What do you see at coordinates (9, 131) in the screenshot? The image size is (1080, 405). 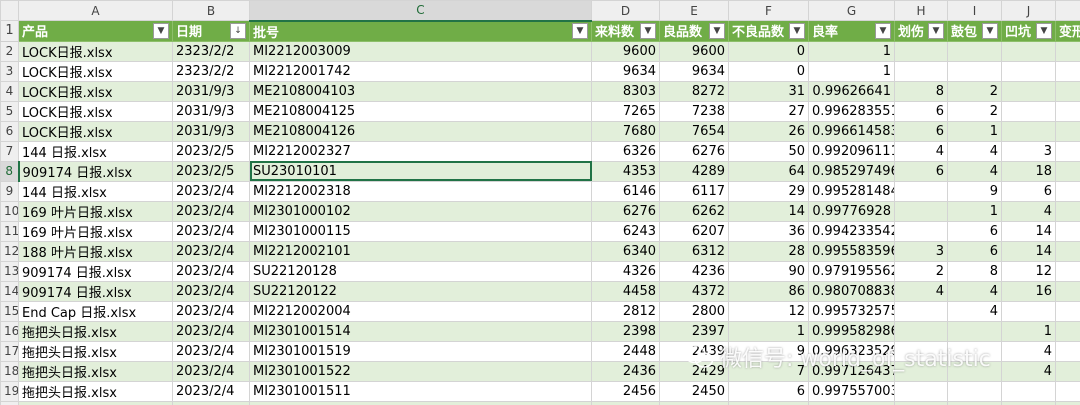 I see `row-number: 6` at bounding box center [9, 131].